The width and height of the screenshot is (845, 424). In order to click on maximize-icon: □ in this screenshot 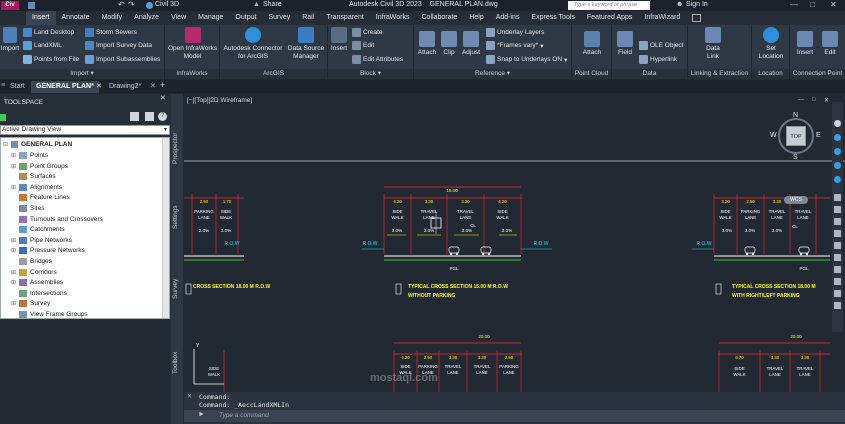, I will do `click(812, 4)`.